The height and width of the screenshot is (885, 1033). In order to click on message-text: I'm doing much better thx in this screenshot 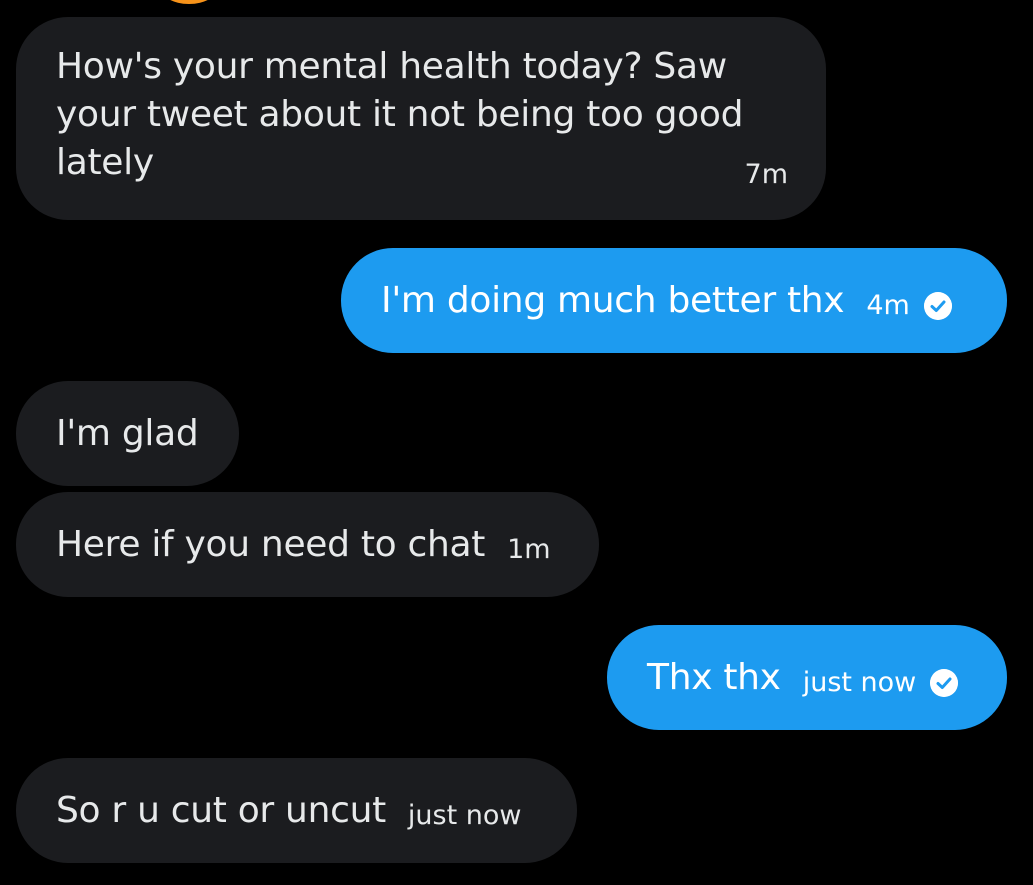, I will do `click(613, 300)`.